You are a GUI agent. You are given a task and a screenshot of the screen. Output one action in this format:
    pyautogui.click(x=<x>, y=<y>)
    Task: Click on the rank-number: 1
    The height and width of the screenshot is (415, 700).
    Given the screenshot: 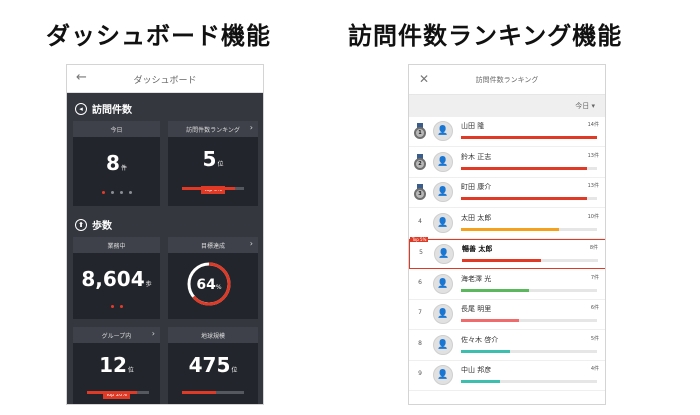 What is the action you would take?
    pyautogui.click(x=420, y=133)
    